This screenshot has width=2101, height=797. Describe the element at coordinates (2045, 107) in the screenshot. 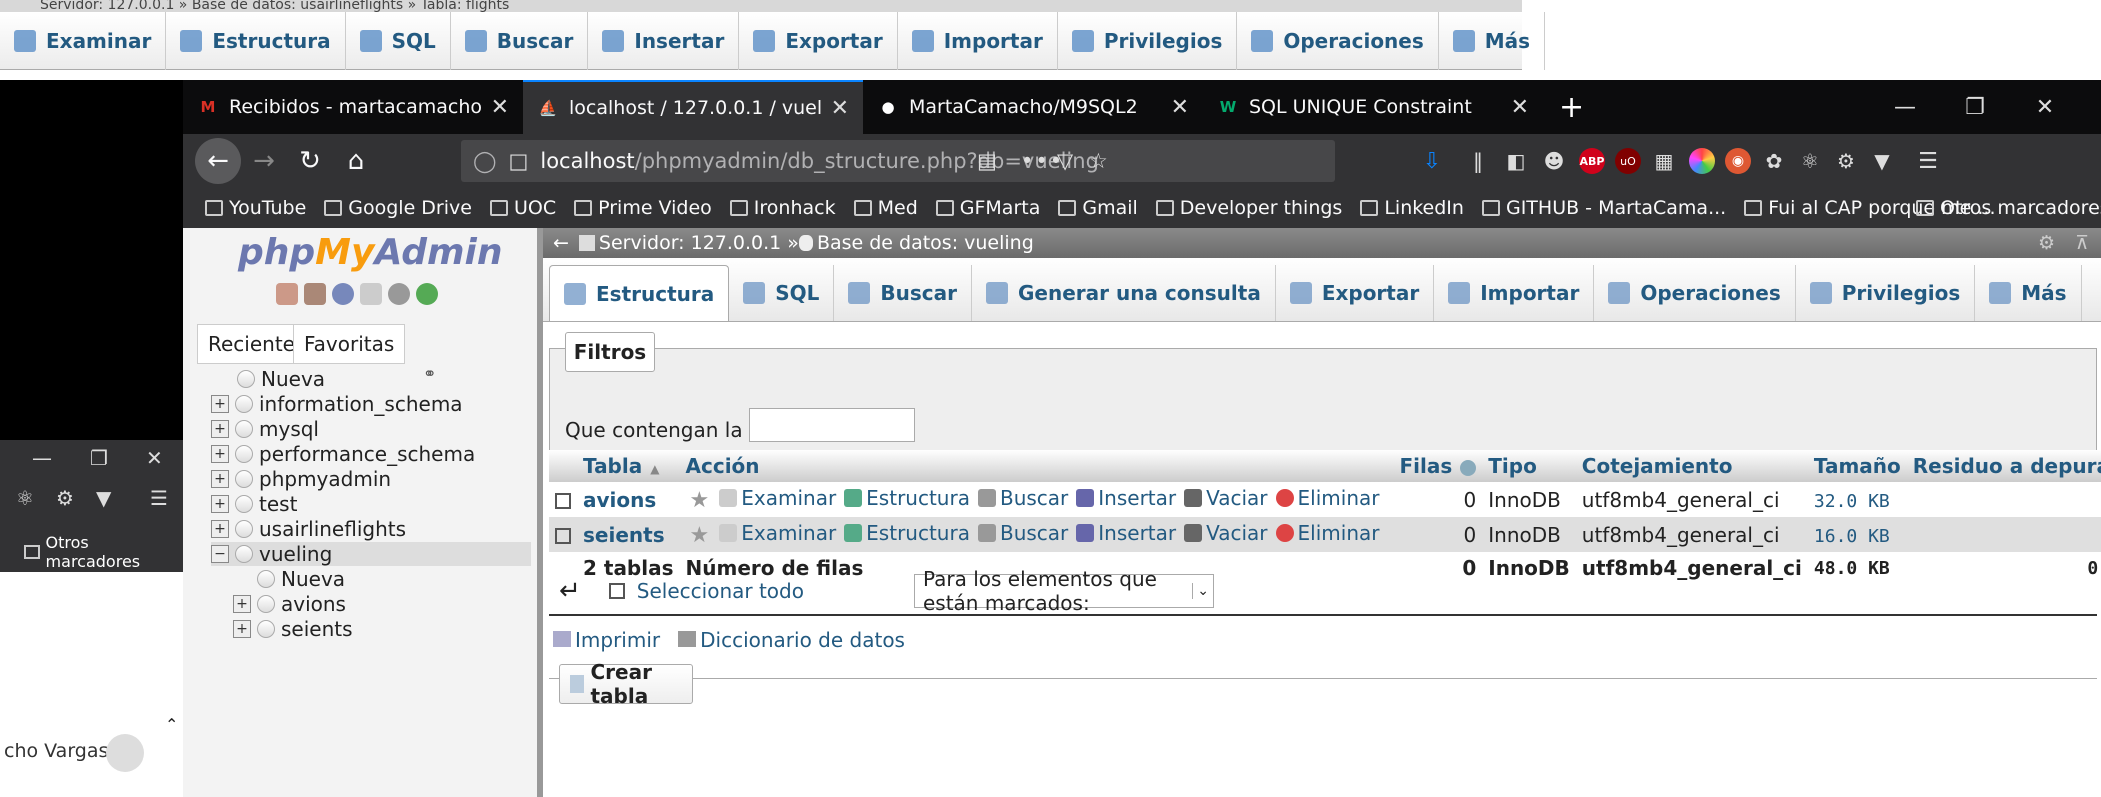

I see `close-window-button: ✕` at that location.